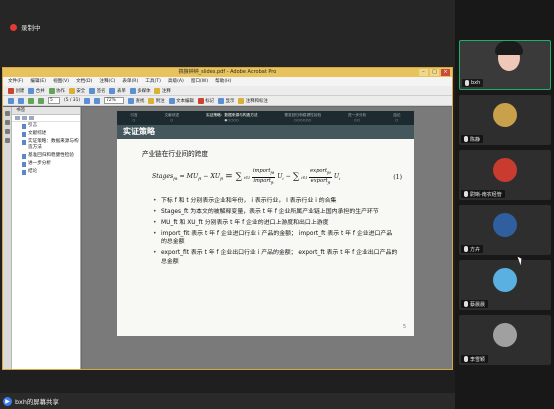 The width and height of the screenshot is (554, 409). What do you see at coordinates (190, 177) in the screenshot?
I see `formula-mu: = MUft` at bounding box center [190, 177].